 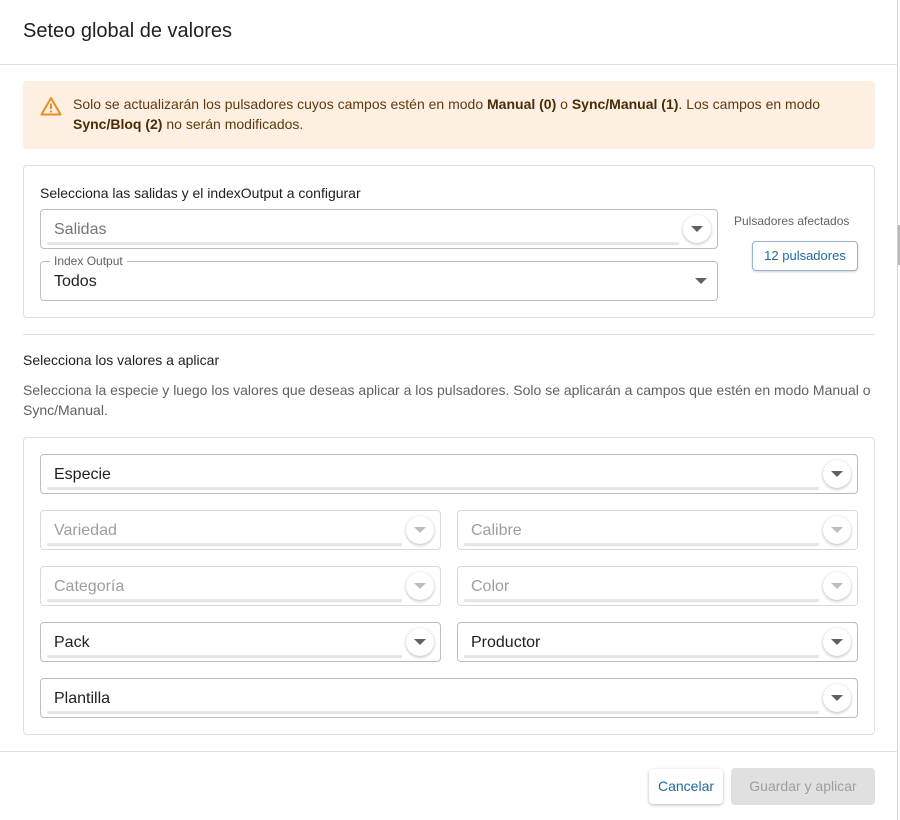 What do you see at coordinates (363, 243) in the screenshot?
I see `salidas-underline` at bounding box center [363, 243].